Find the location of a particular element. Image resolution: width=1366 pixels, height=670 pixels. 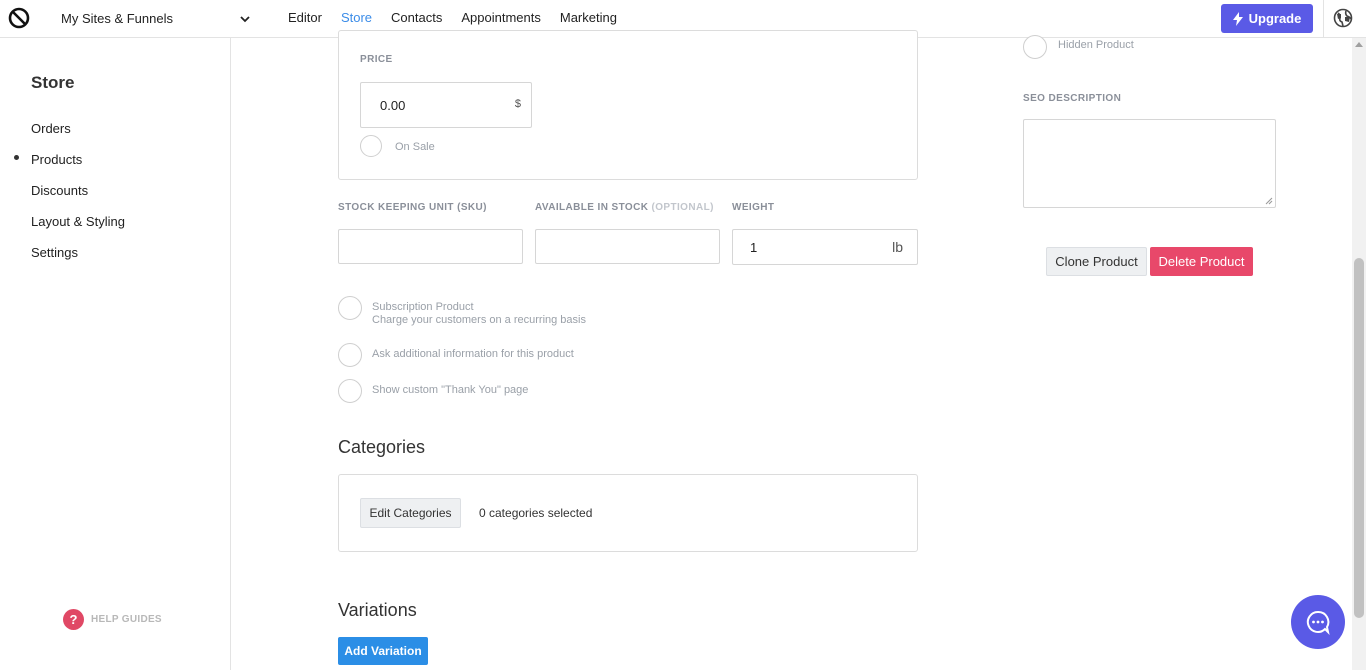

thank-you-label: Show custom "Thank You" page is located at coordinates (450, 390).